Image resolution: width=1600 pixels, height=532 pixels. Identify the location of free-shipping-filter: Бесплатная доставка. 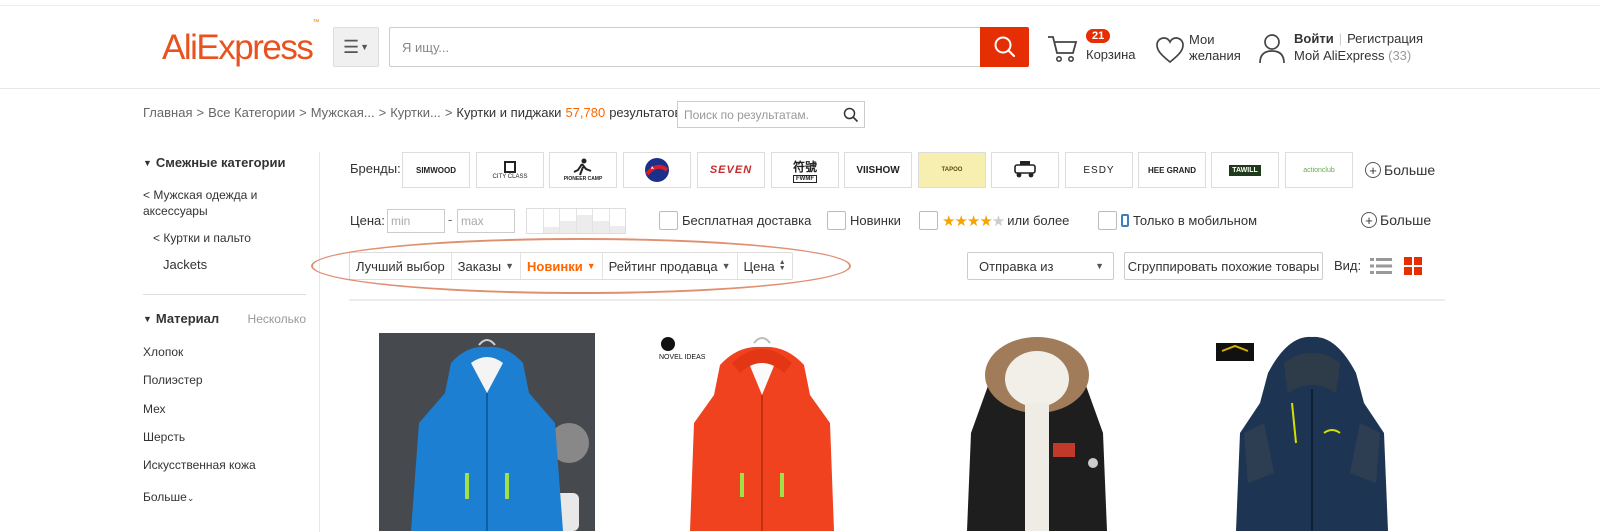
(735, 220).